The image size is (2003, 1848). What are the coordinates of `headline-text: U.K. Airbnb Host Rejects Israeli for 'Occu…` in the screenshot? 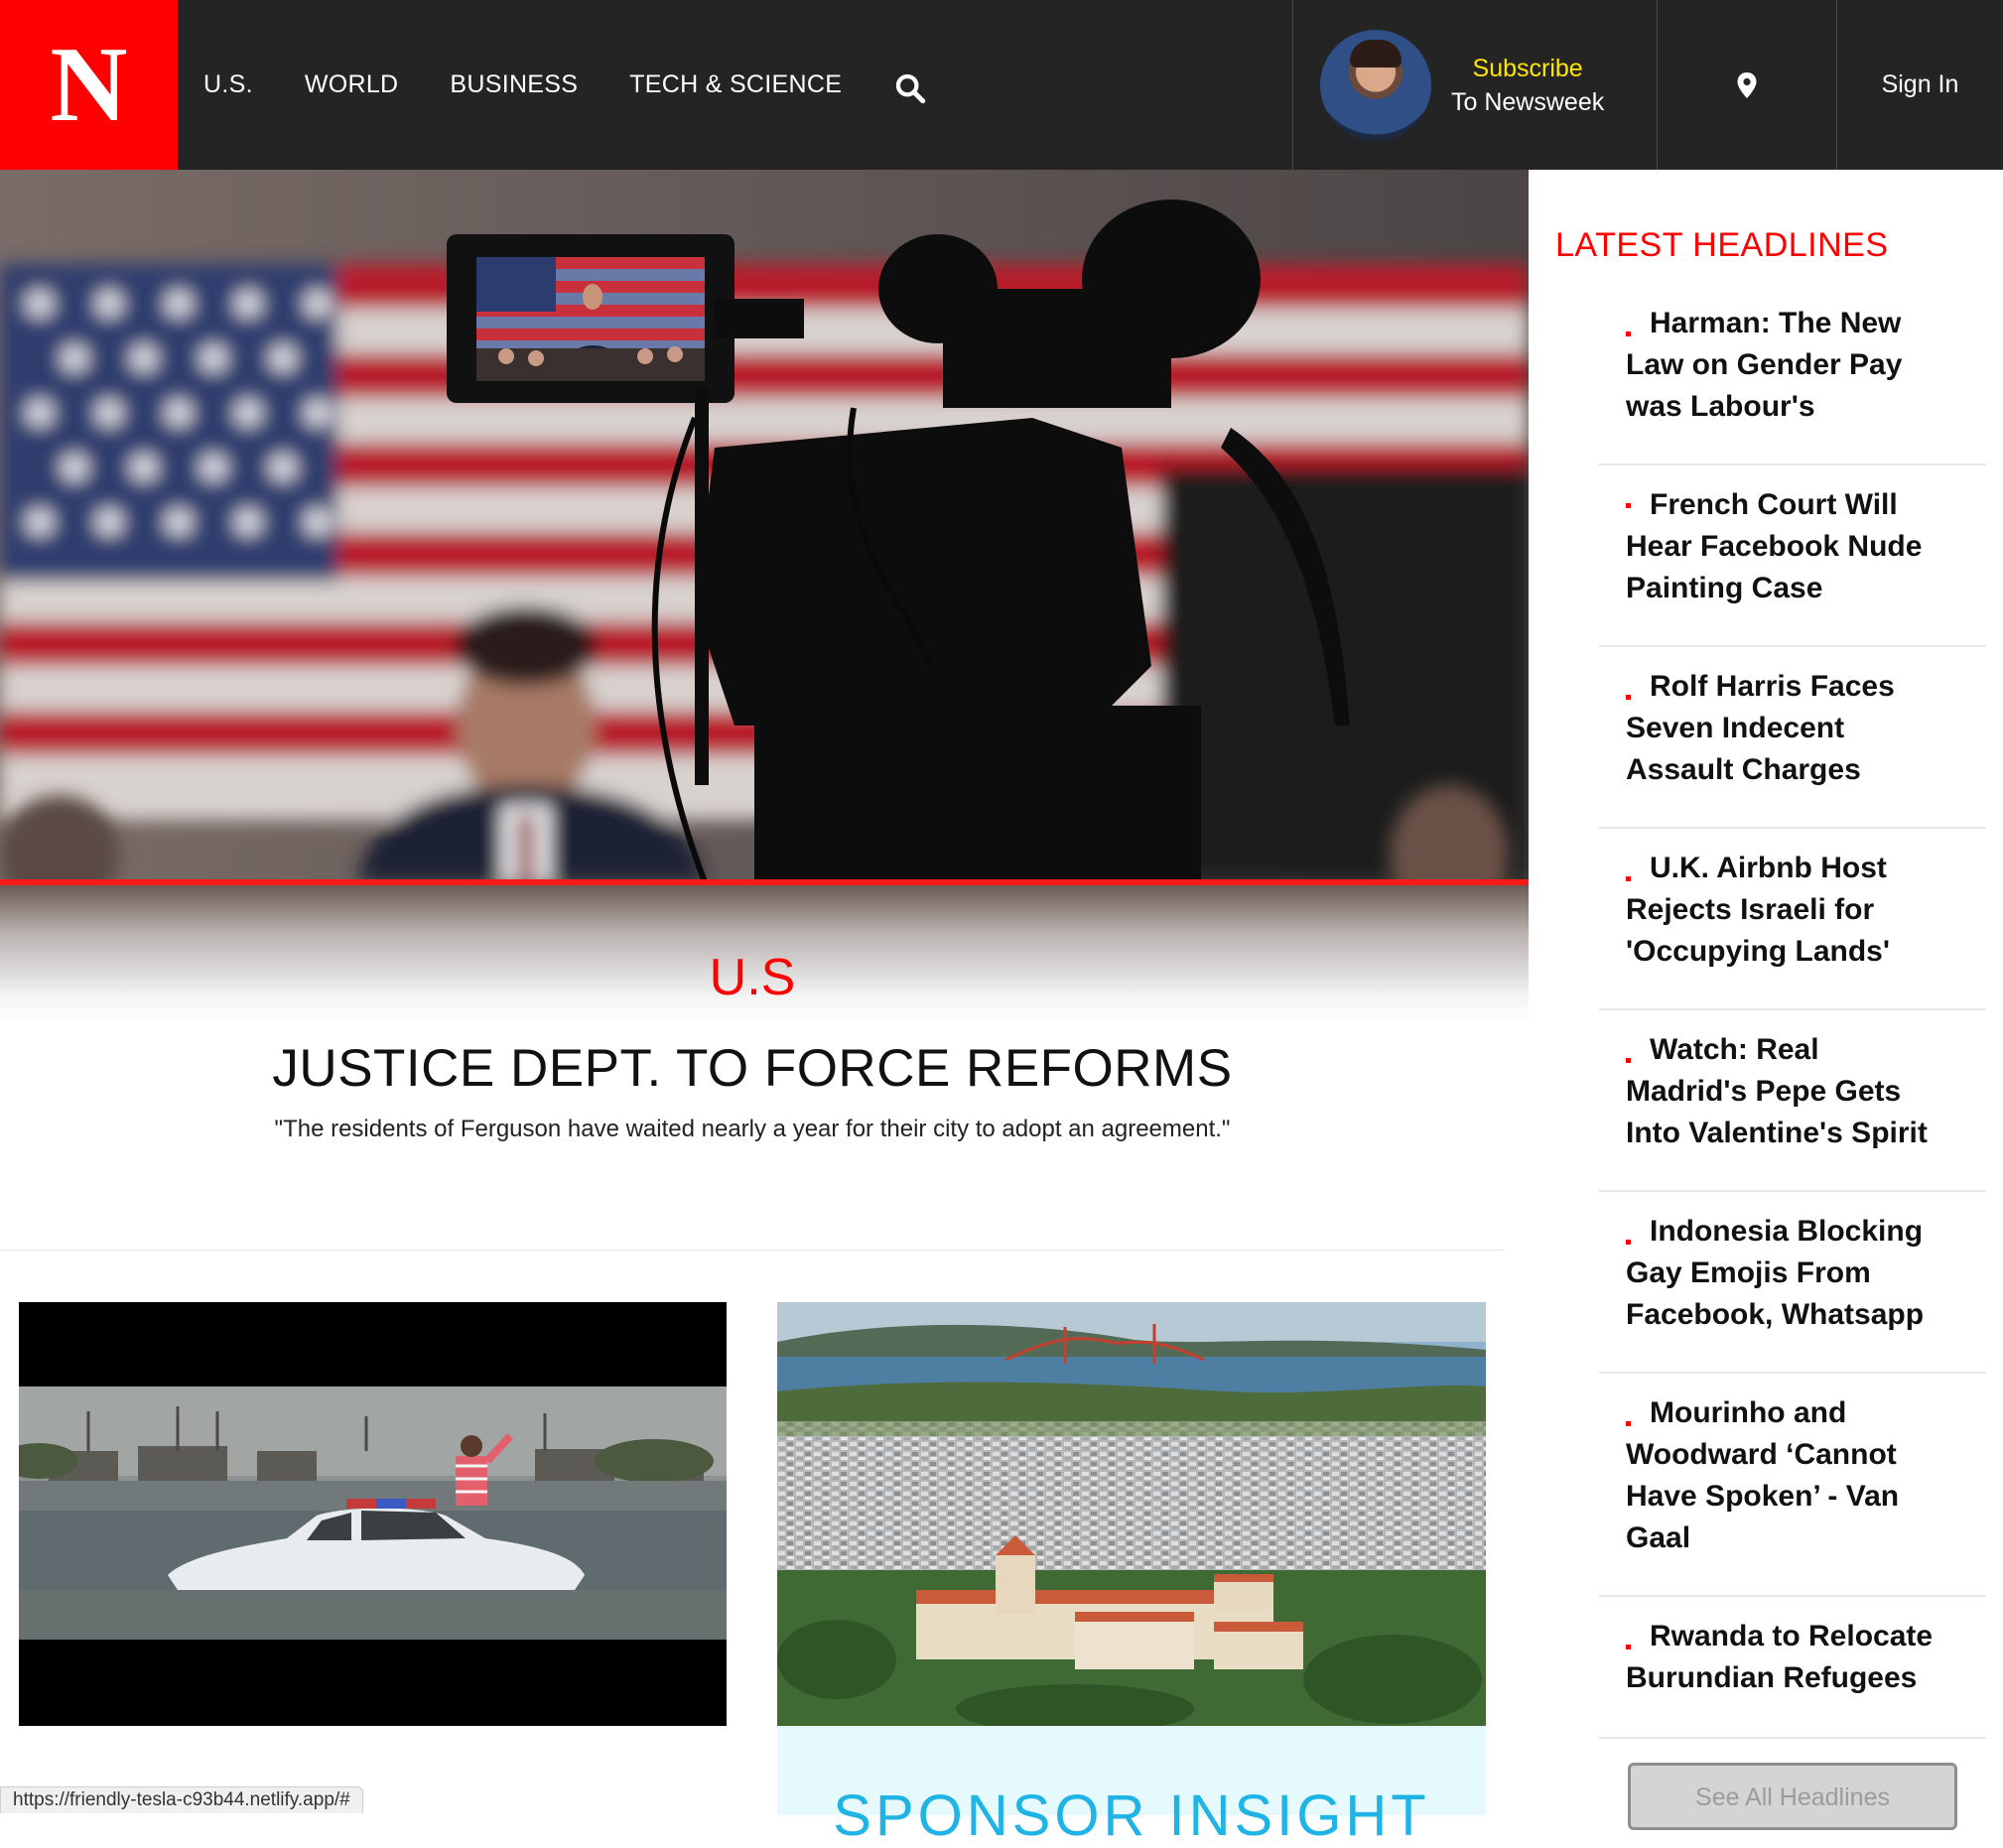 It's located at (1801, 901).